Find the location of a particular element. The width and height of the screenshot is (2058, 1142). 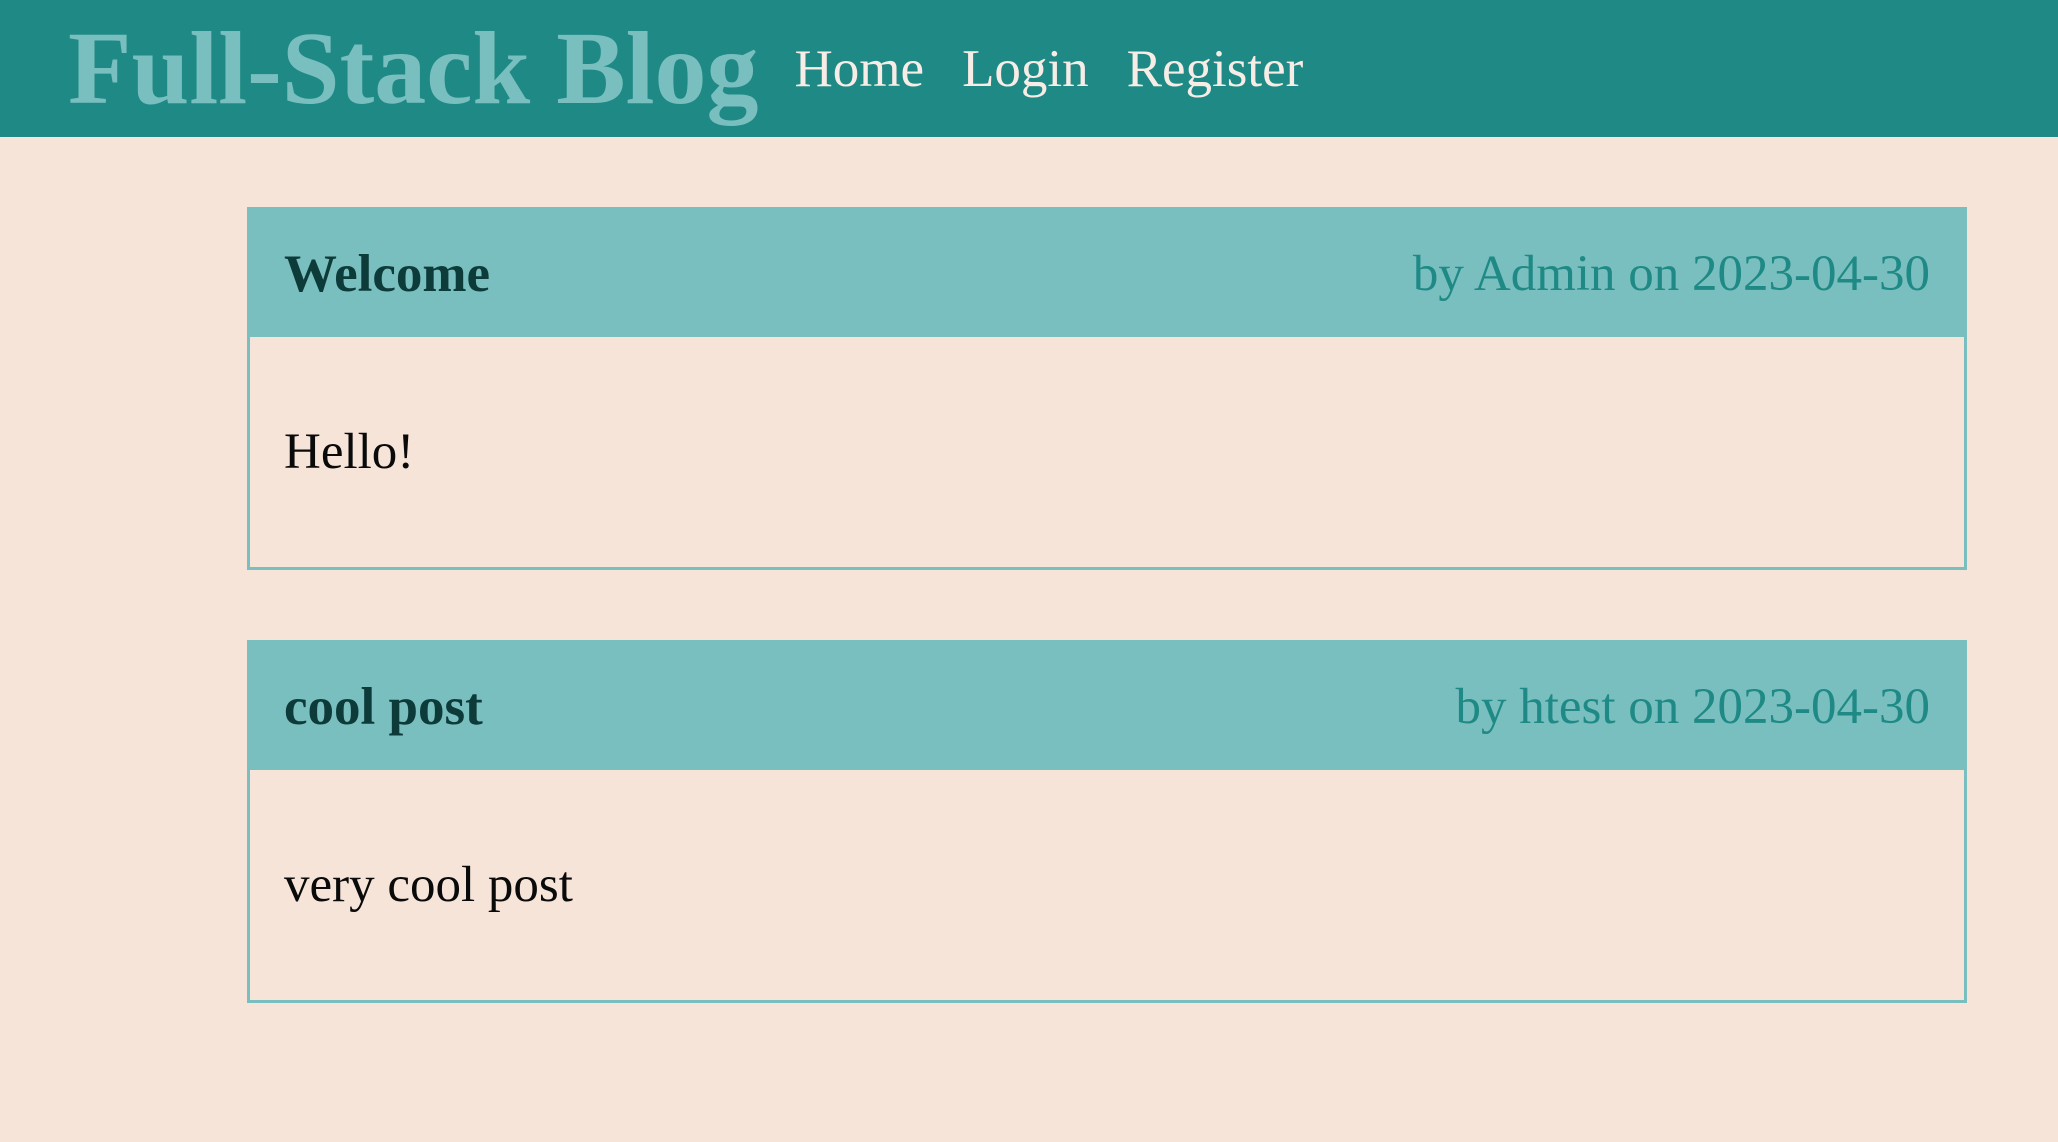

top-navbar: Full-Stack Blog Home Login Register is located at coordinates (1029, 68).